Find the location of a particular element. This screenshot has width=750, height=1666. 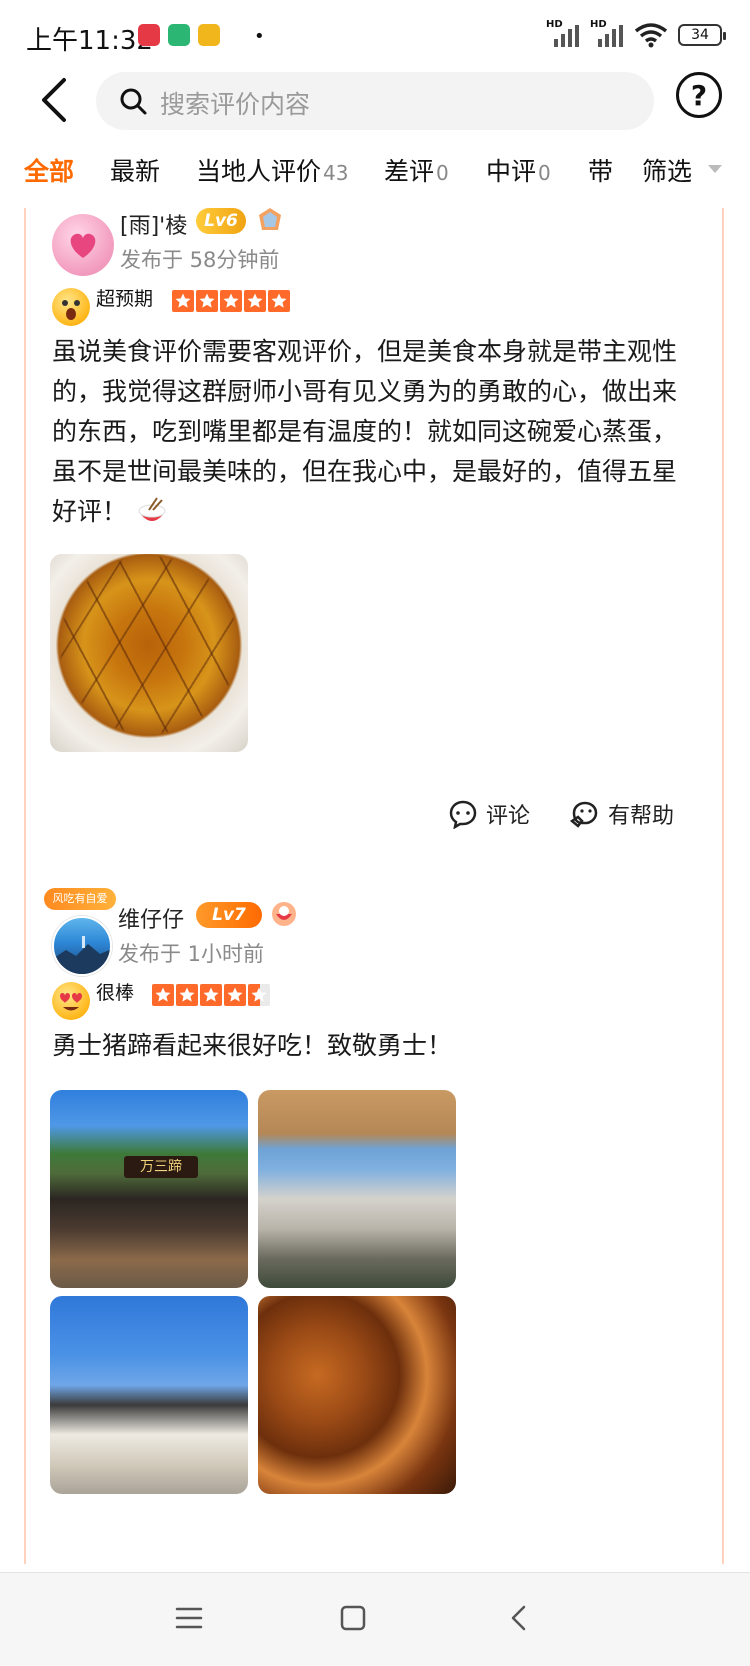

helpful-icon is located at coordinates (584, 814).